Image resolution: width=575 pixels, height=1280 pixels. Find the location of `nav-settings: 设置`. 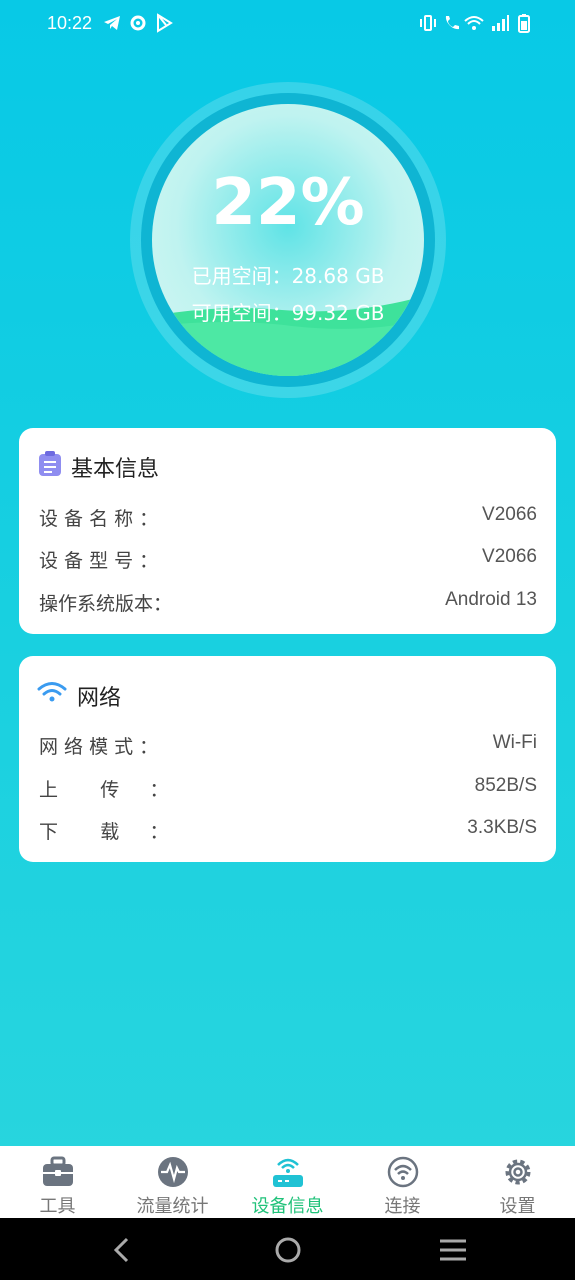

nav-settings: 设置 is located at coordinates (517, 1182).